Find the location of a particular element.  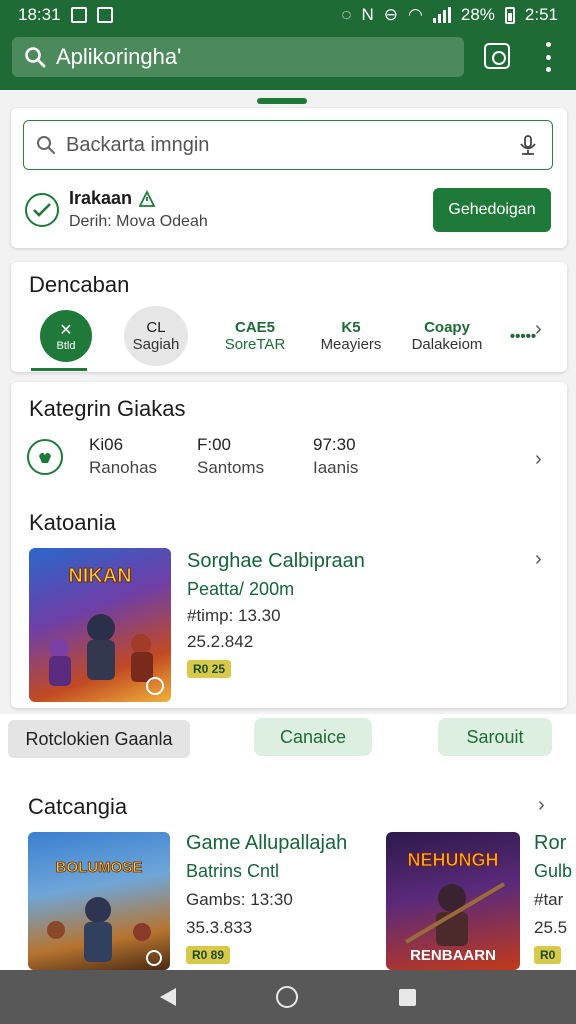

verified-status: Irakaan Derih: Mova Odeah is located at coordinates (116, 209).